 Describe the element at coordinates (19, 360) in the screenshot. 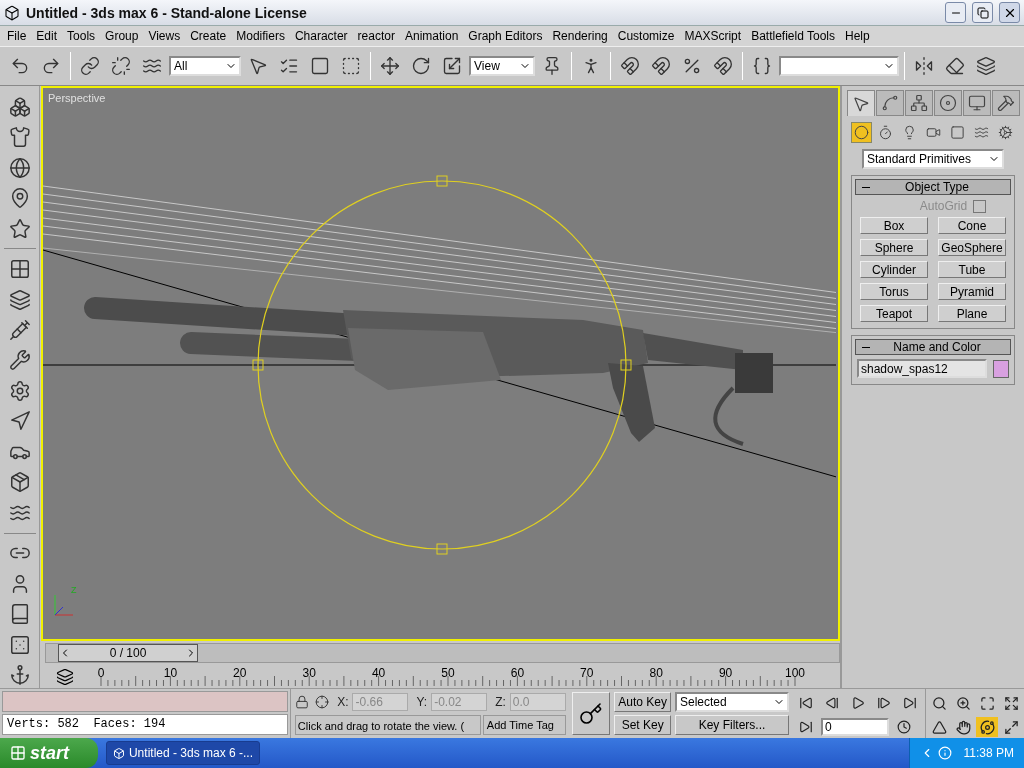

I see `wrench-icon` at that location.